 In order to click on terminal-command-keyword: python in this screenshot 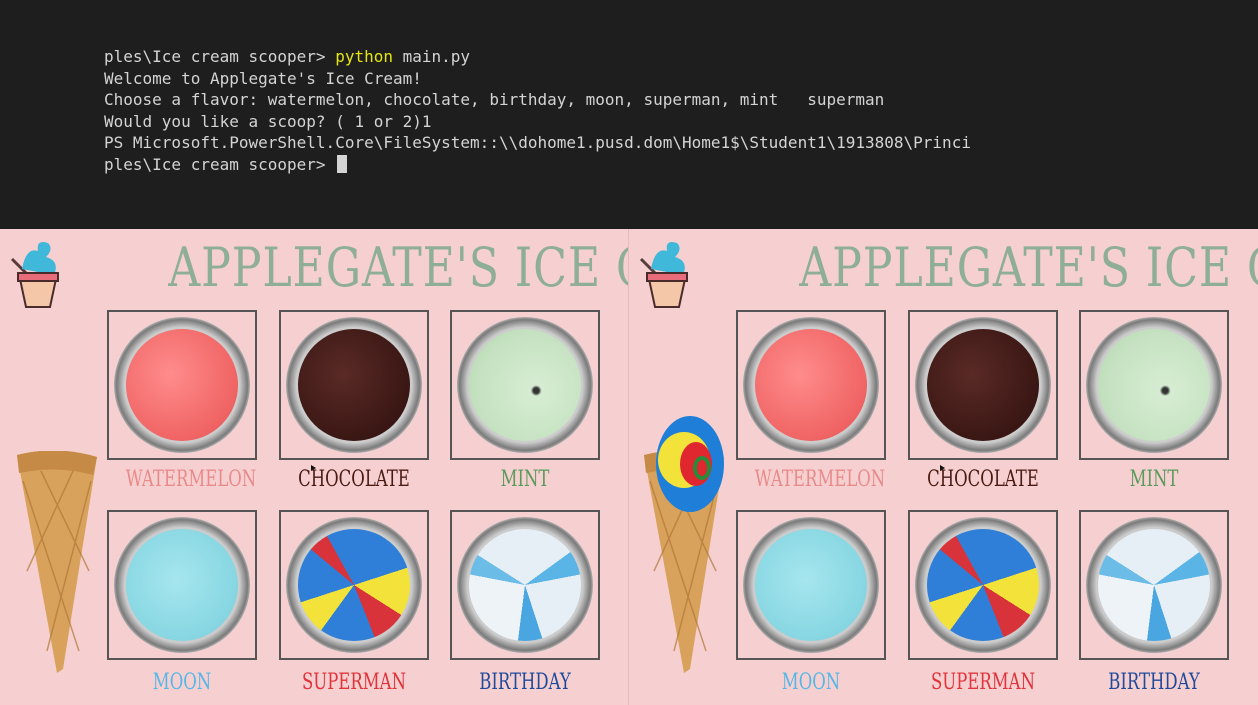, I will do `click(364, 56)`.